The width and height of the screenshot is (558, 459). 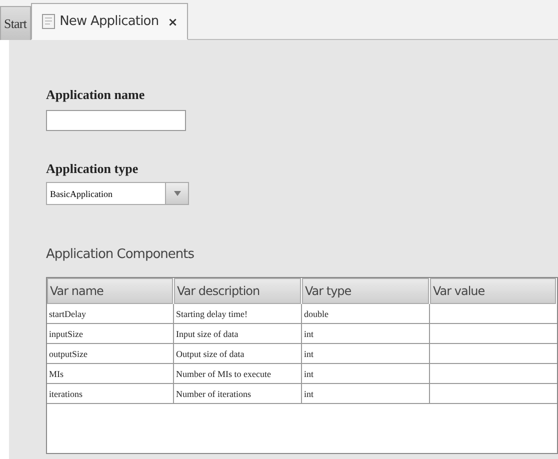 I want to click on table-cell: Starting delay time!, so click(x=238, y=314).